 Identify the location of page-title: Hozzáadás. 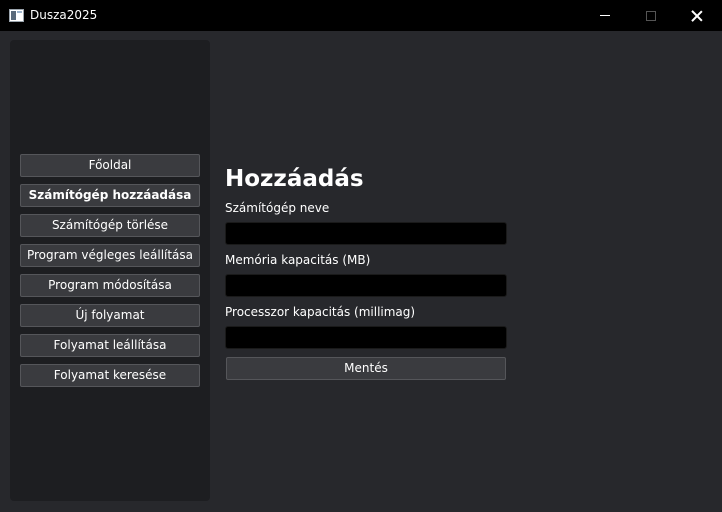
(294, 179).